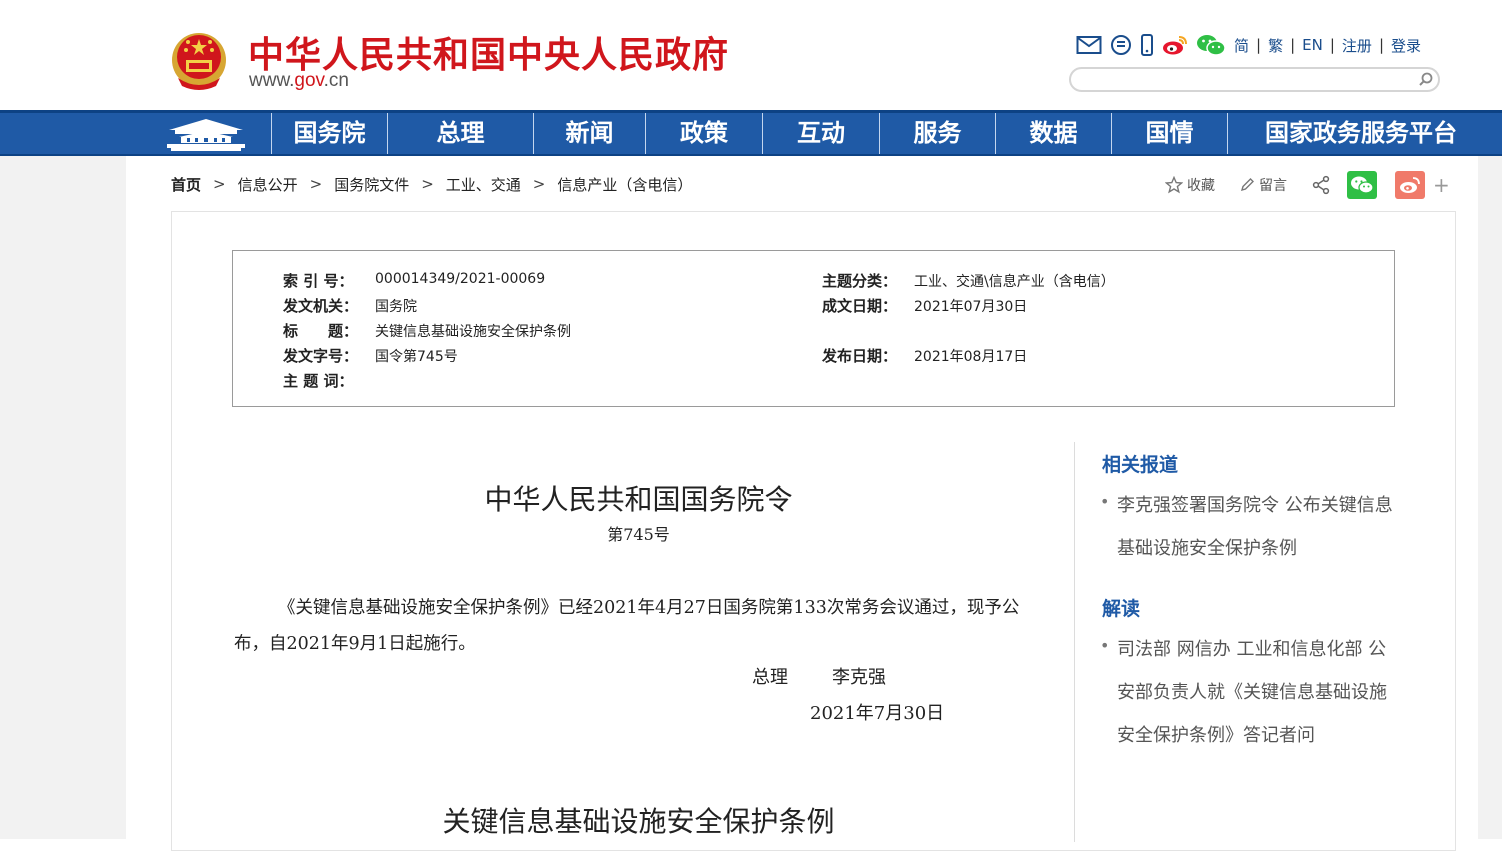  Describe the element at coordinates (318, 281) in the screenshot. I see `index-label: 索 引 号：` at that location.